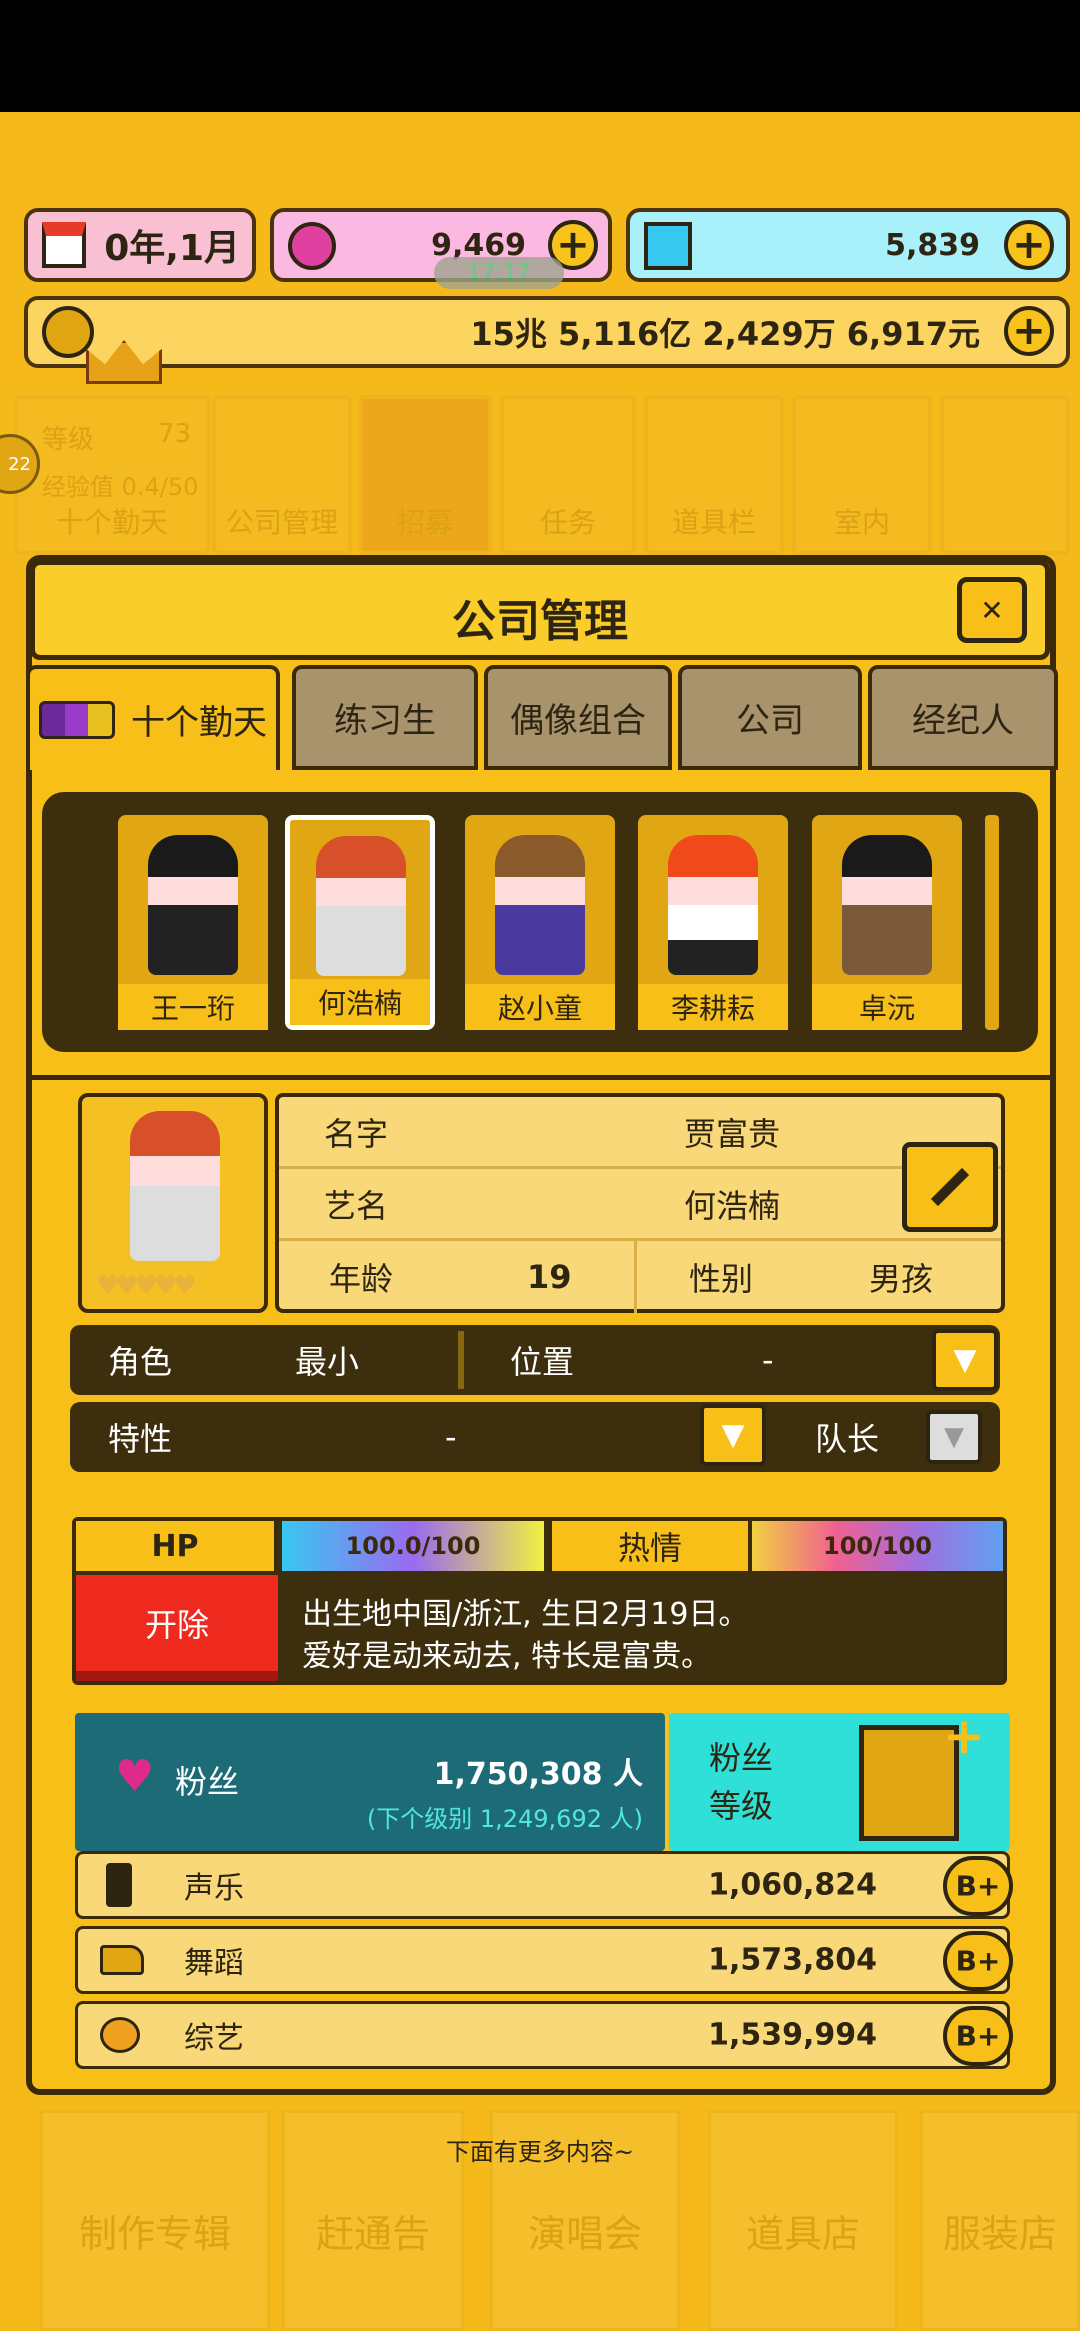  What do you see at coordinates (847, 1439) in the screenshot?
I see `leader-label: 队长` at bounding box center [847, 1439].